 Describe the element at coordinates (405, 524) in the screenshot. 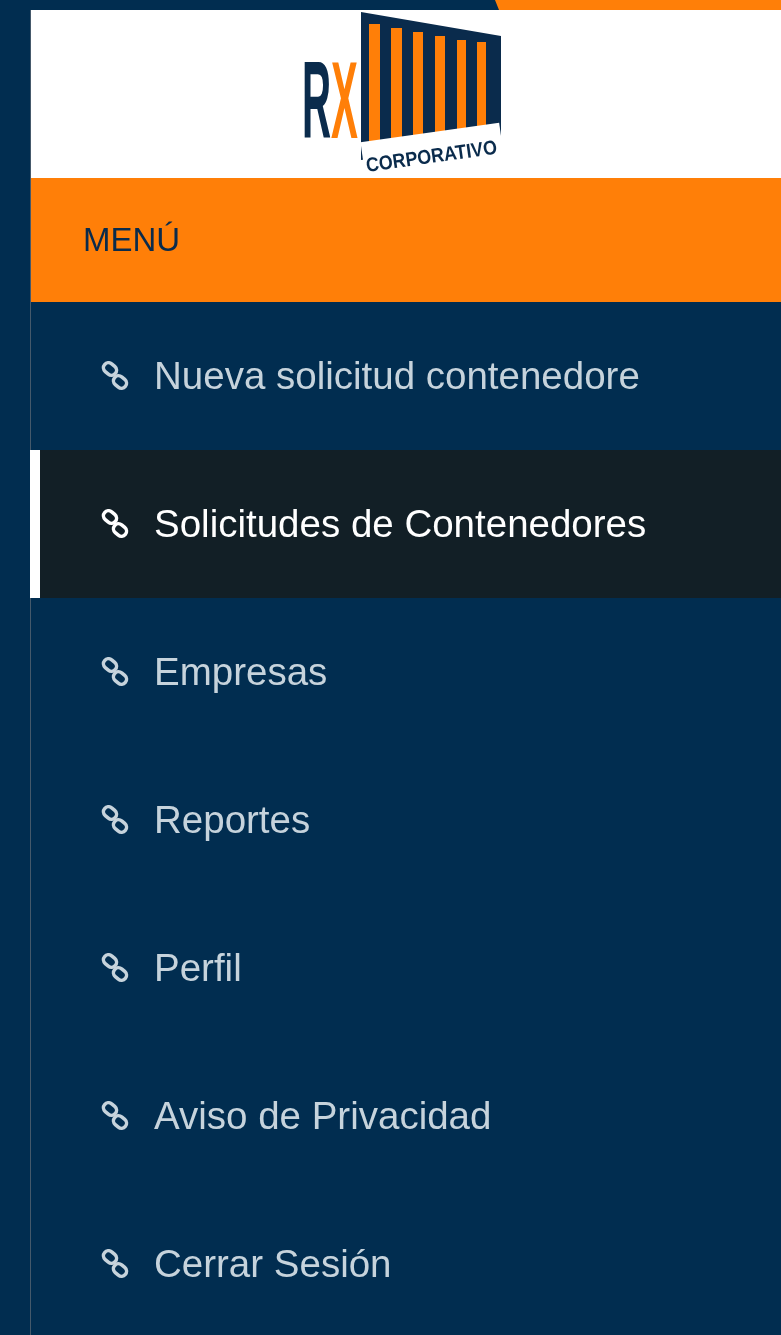

I see `menu-item: Solicitudes de Contenedores` at that location.